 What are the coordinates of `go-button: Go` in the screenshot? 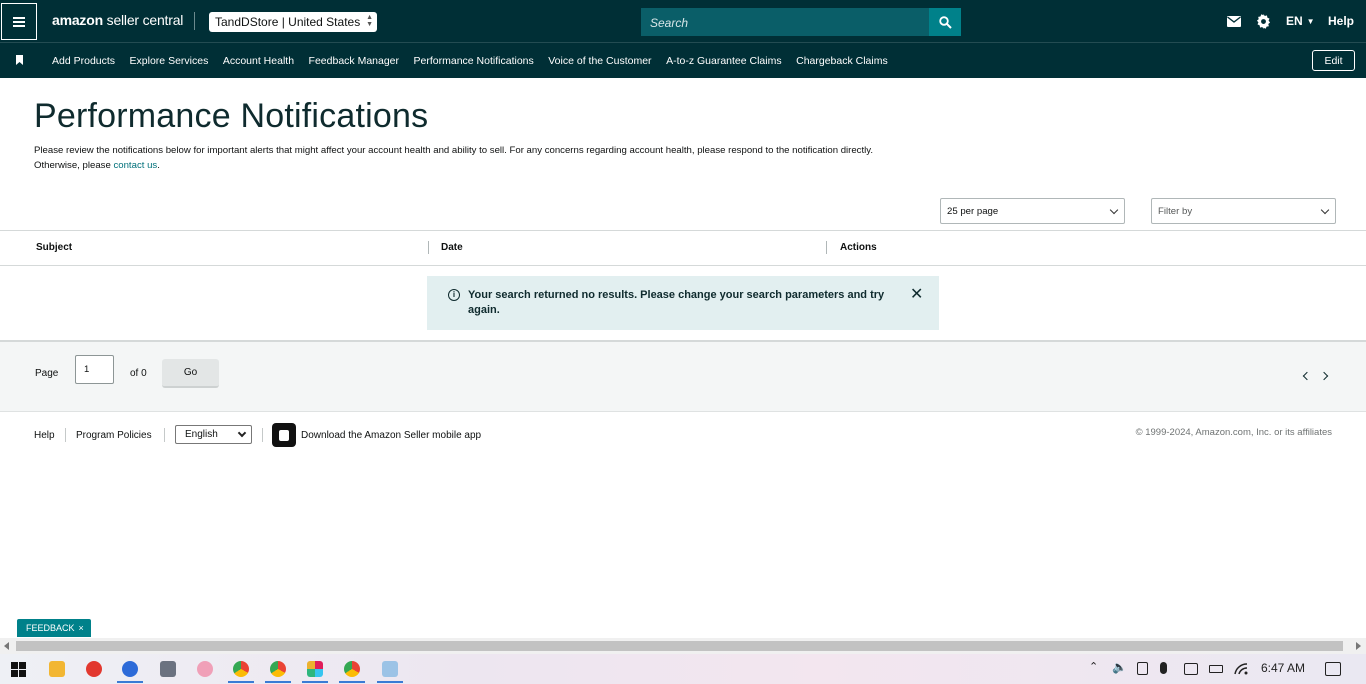 It's located at (190, 373).